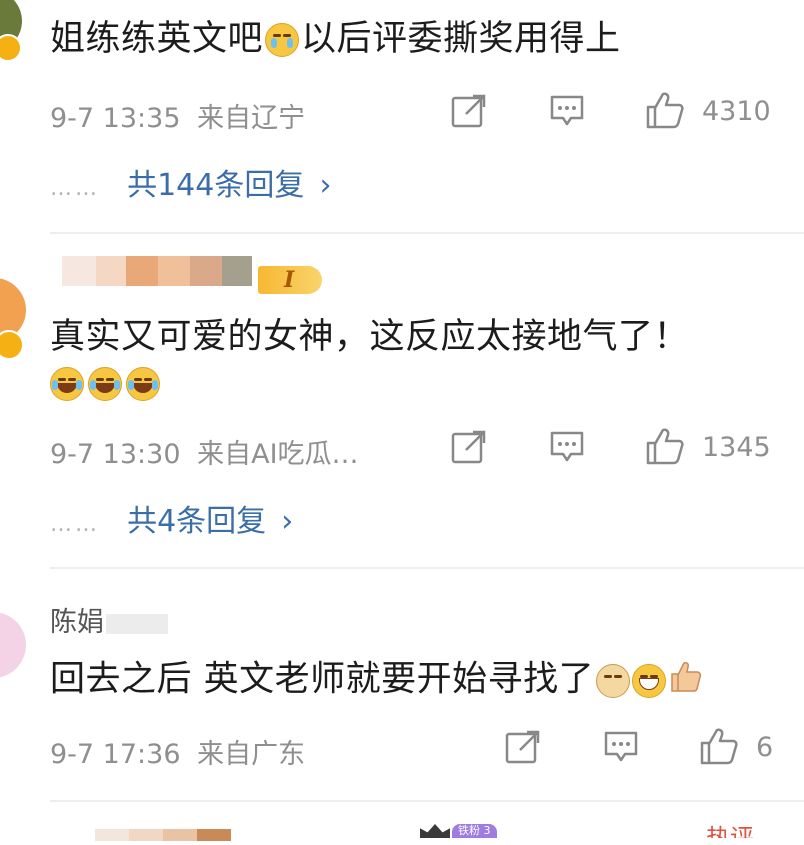 The image size is (804, 845). Describe the element at coordinates (376, 680) in the screenshot. I see `comment-text: 回去之后 英文老师就要开始寻找了` at that location.